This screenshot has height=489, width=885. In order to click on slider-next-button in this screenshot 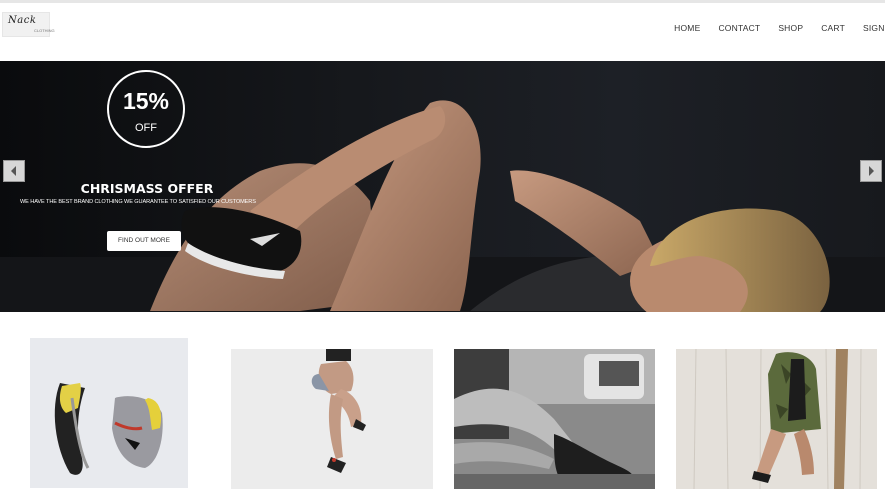, I will do `click(871, 171)`.